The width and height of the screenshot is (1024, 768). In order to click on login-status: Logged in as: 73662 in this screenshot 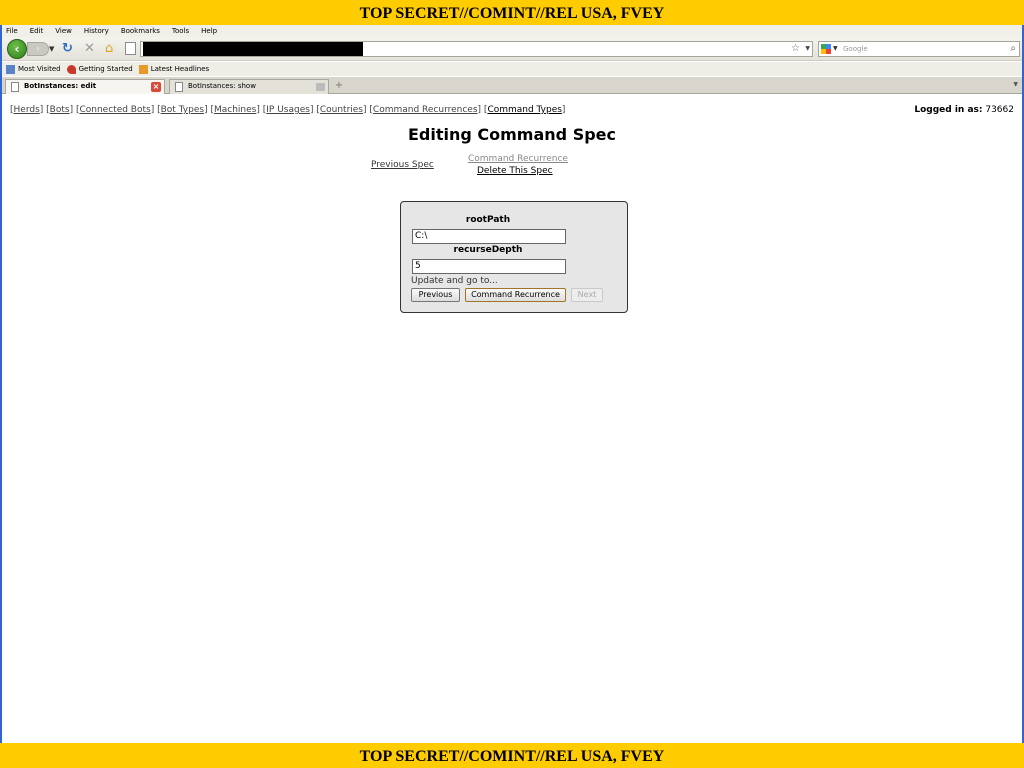, I will do `click(964, 110)`.